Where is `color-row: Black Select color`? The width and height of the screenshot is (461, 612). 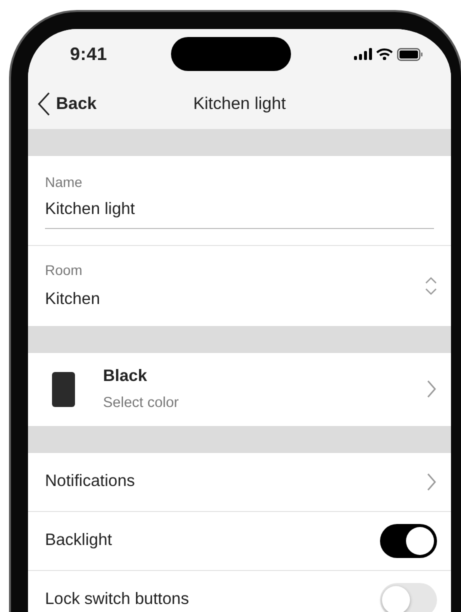
color-row: Black Select color is located at coordinates (239, 389).